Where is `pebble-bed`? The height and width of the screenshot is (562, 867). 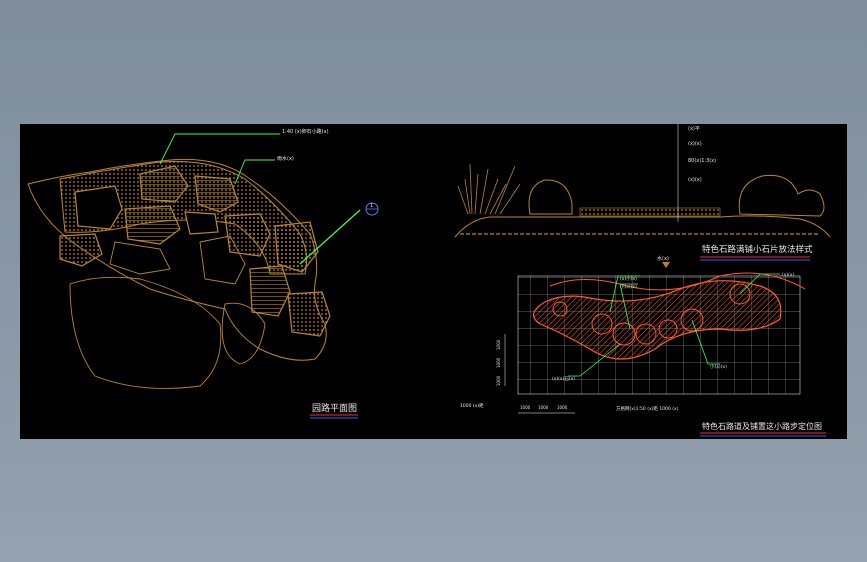
pebble-bed is located at coordinates (650, 212).